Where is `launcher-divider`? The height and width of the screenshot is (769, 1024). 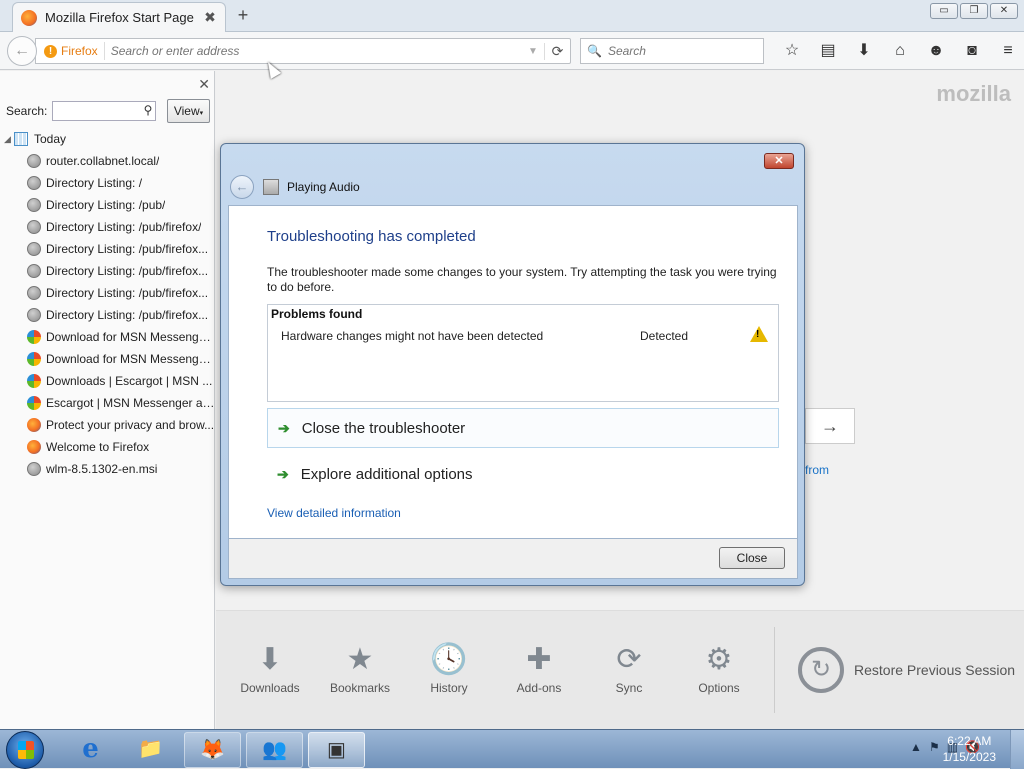
launcher-divider is located at coordinates (774, 670).